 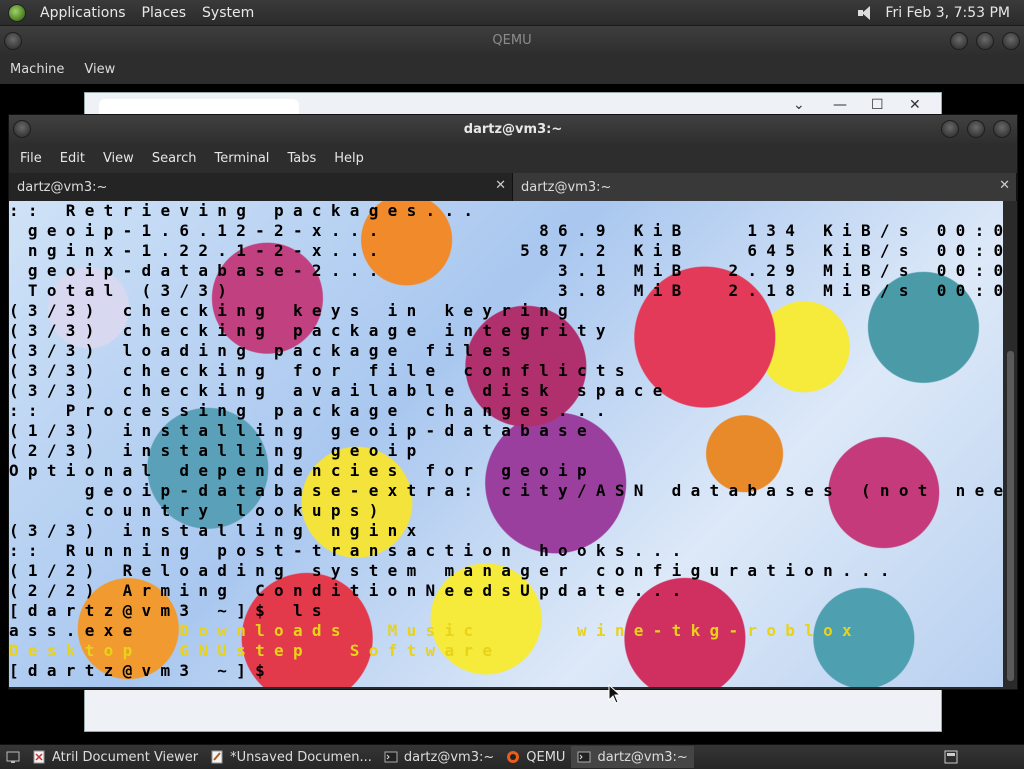 I want to click on taskbar-item-terminal-active: dartz@vm3:~, so click(x=632, y=757).